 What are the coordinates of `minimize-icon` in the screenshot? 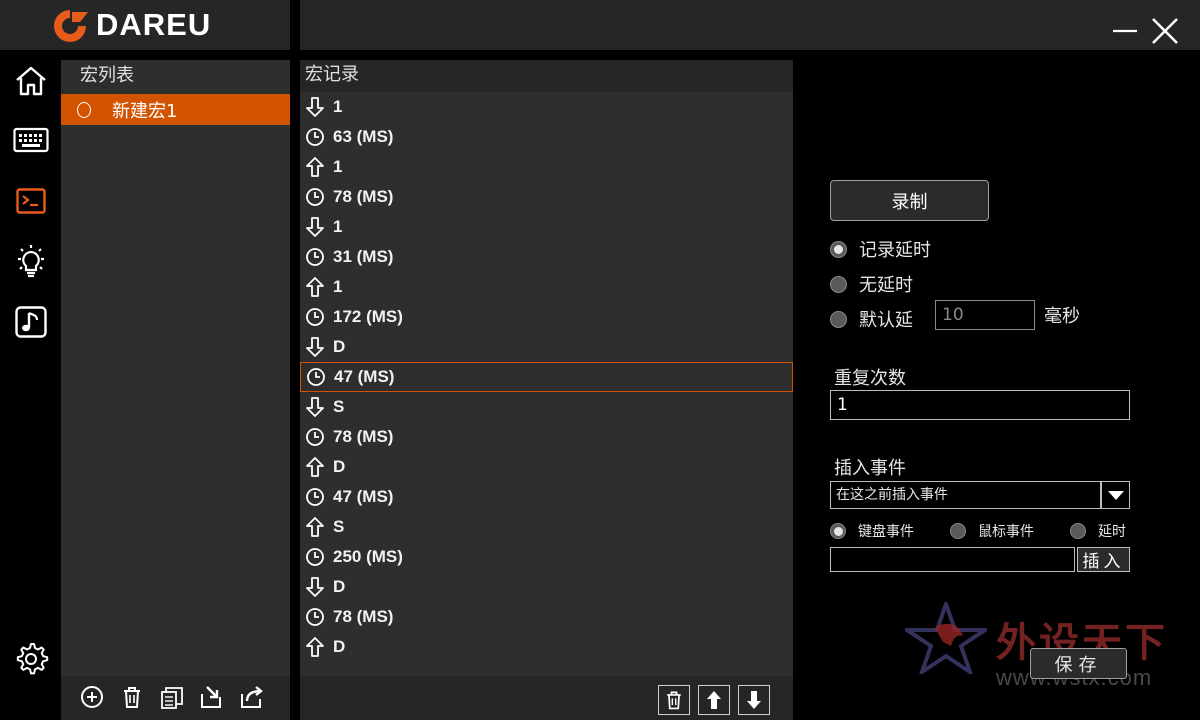 It's located at (1125, 31).